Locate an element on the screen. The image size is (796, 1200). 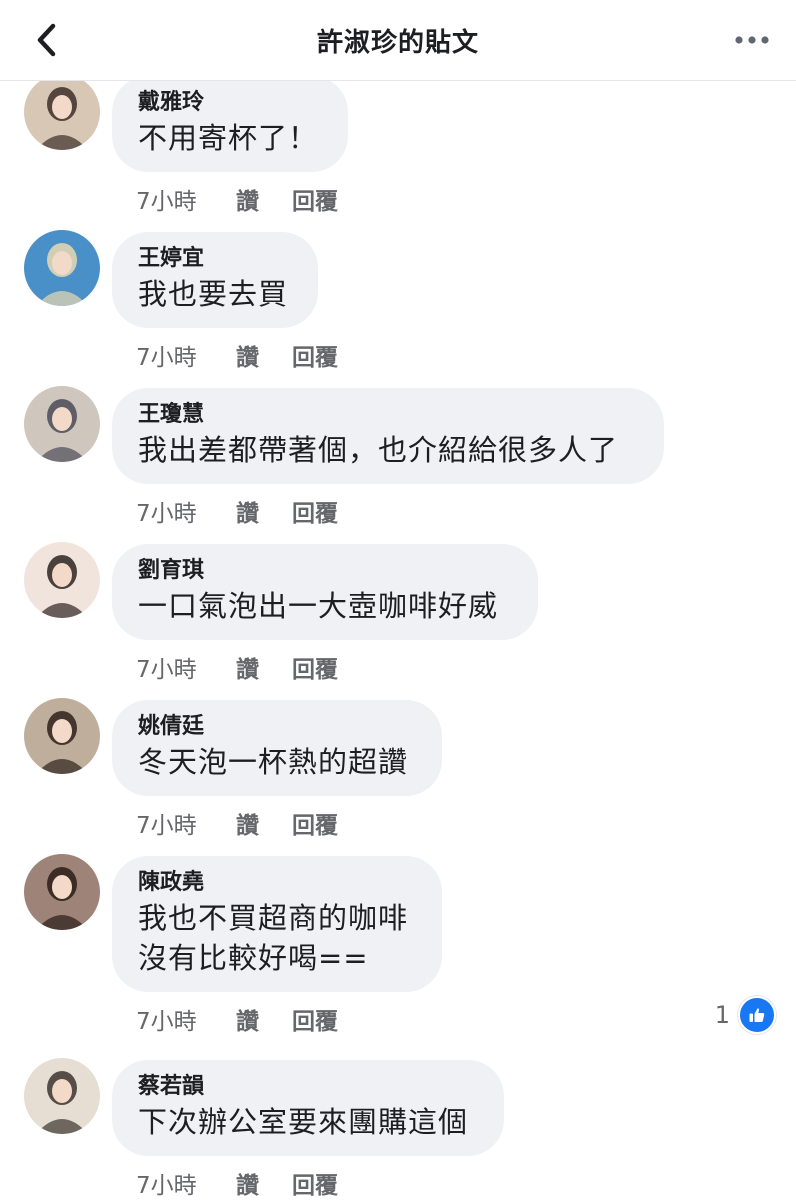
thumbs-up-icon is located at coordinates (757, 1015).